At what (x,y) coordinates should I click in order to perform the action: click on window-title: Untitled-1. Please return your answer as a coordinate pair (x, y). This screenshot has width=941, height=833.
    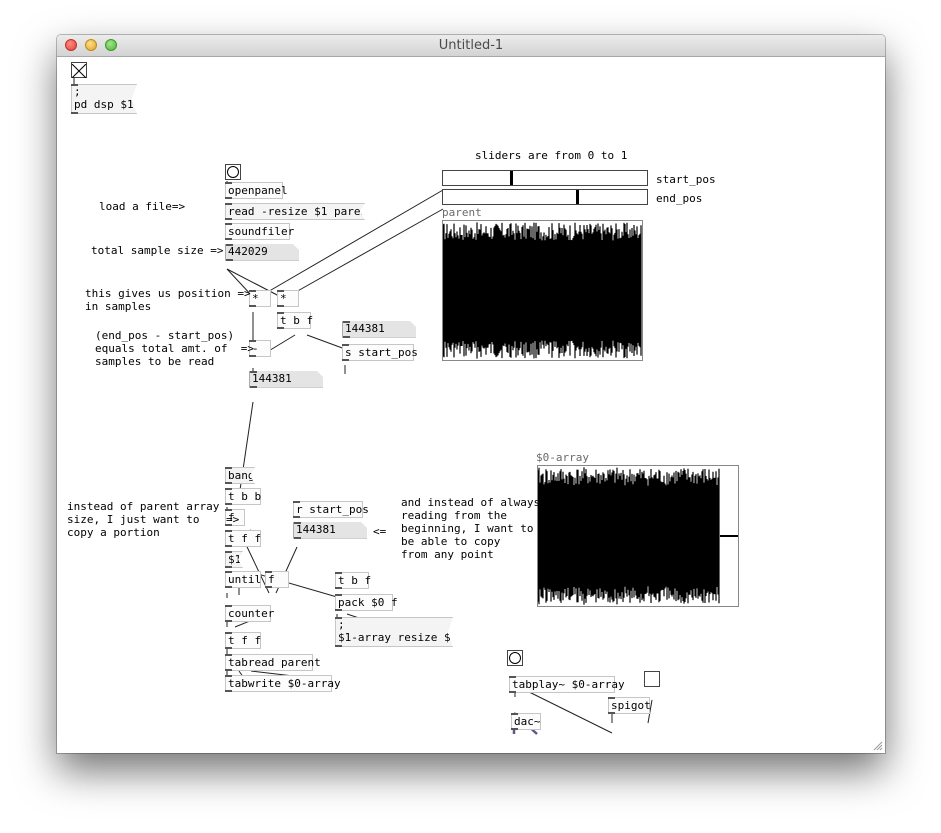
    Looking at the image, I should click on (471, 45).